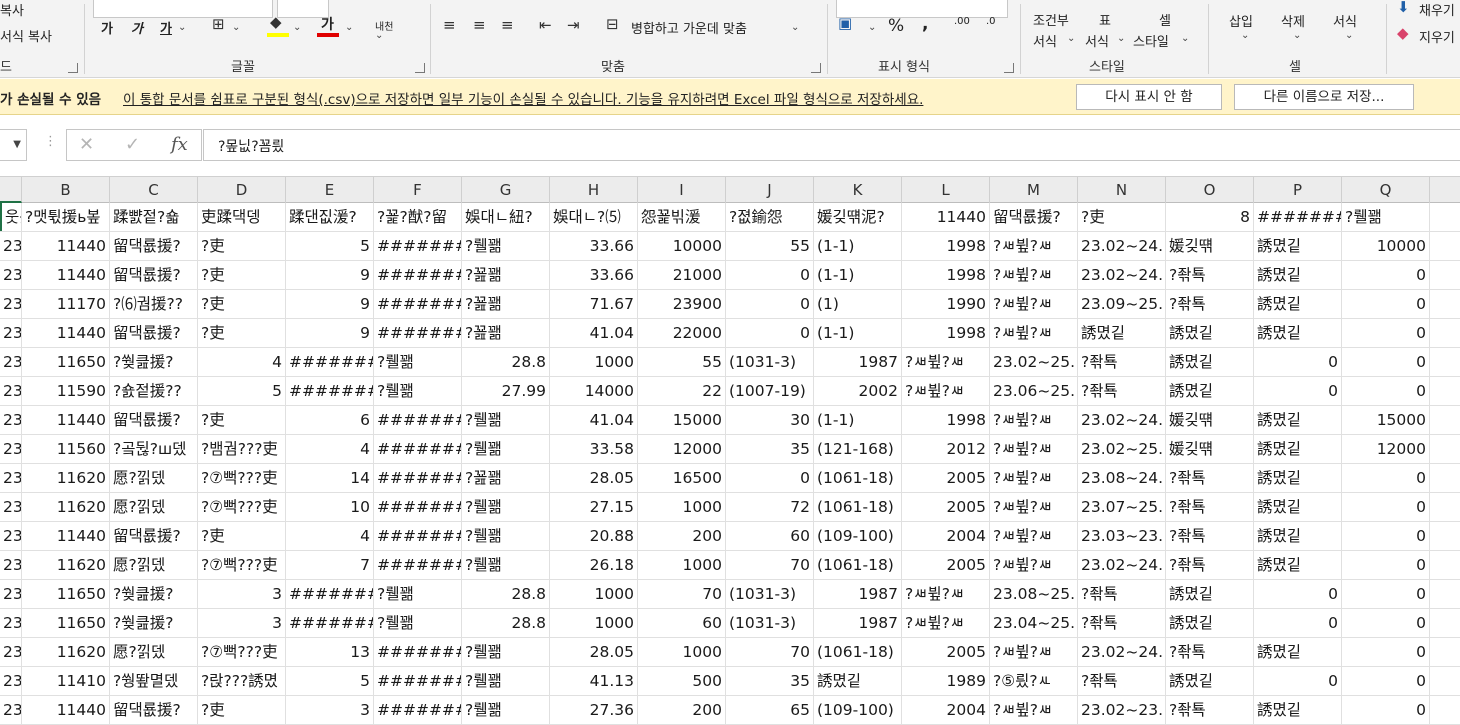  I want to click on align-left-icon: ≡, so click(449, 25).